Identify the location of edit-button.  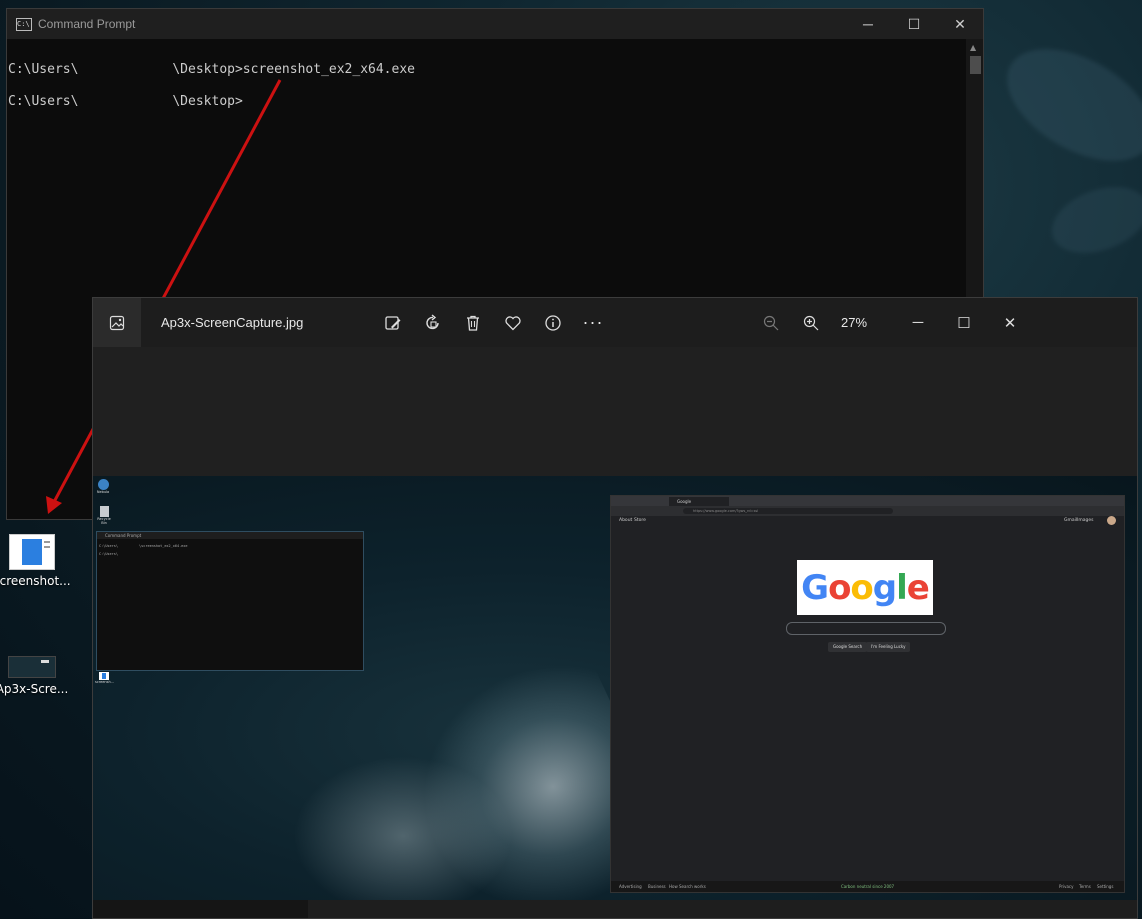
(393, 323).